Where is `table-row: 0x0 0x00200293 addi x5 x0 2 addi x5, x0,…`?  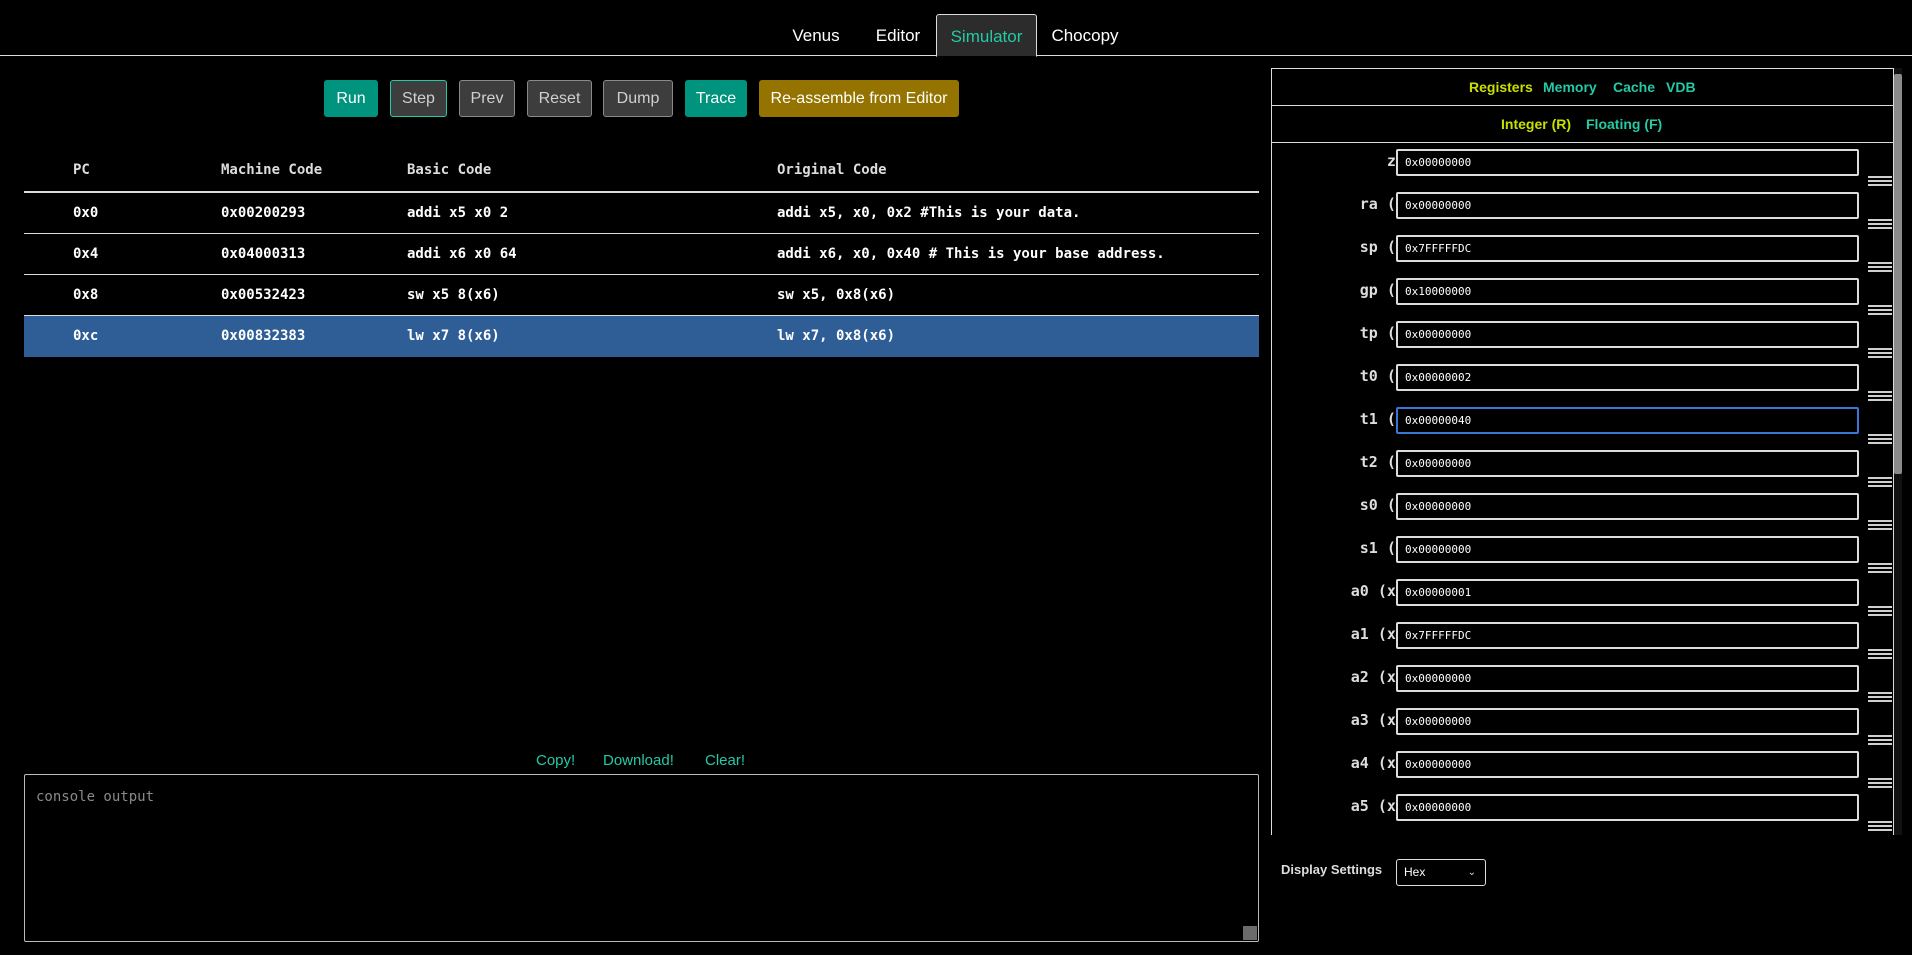
table-row: 0x0 0x00200293 addi x5 x0 2 addi x5, x0,… is located at coordinates (641, 213).